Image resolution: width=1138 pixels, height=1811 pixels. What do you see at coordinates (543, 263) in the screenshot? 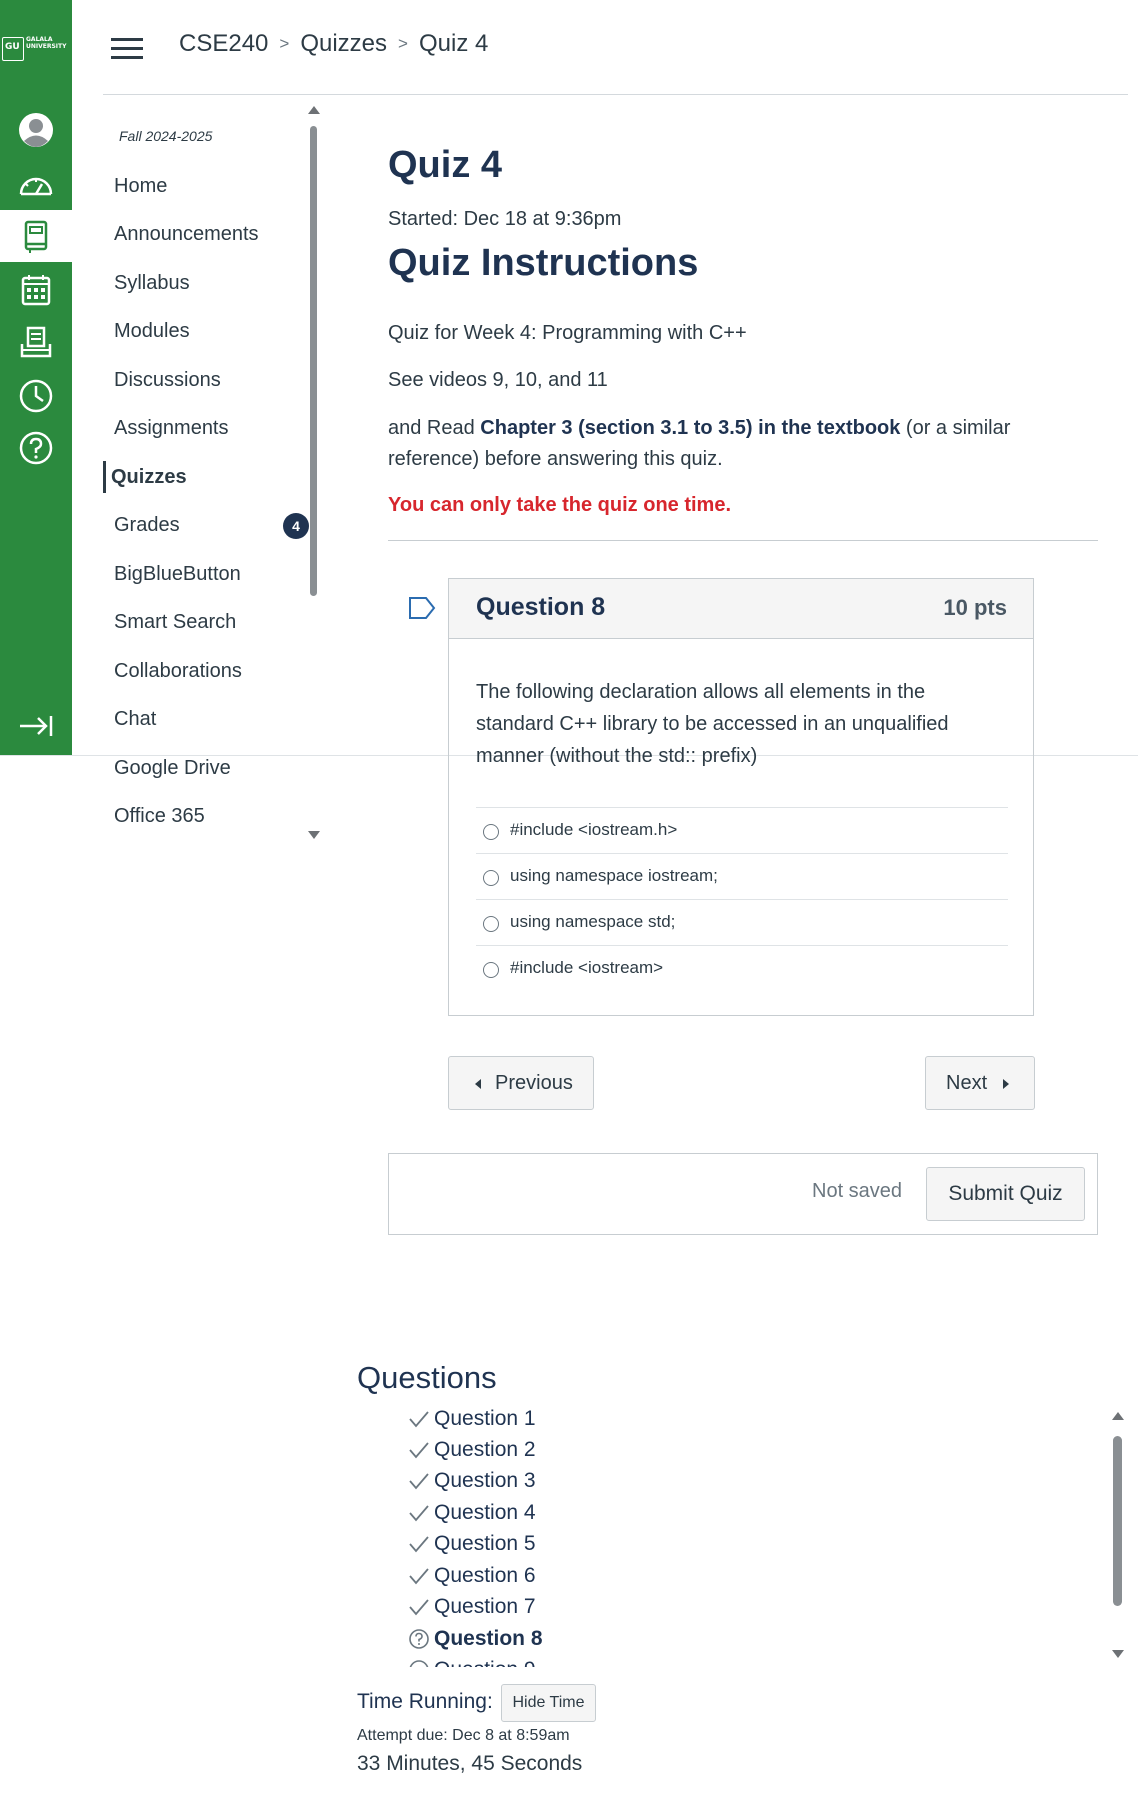
I see `instructions-heading: Quiz Instructions` at bounding box center [543, 263].